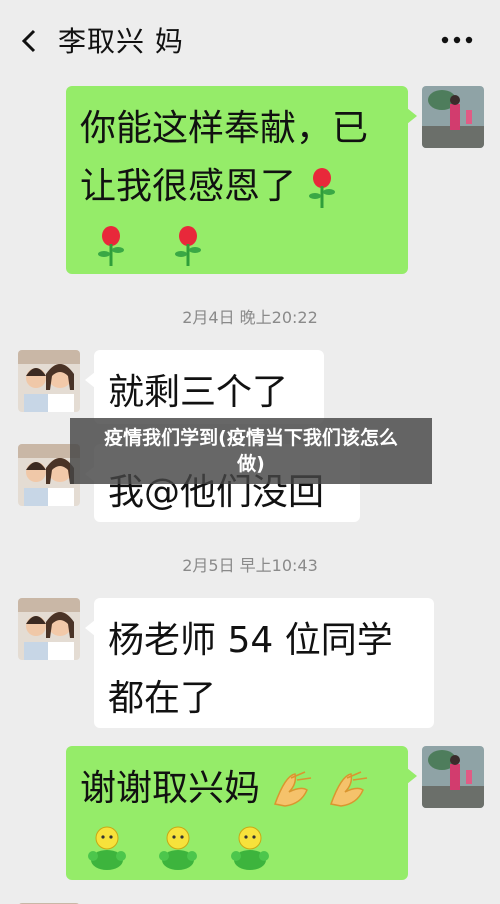 The height and width of the screenshot is (904, 500). I want to click on more-dots-icon, so click(457, 40).